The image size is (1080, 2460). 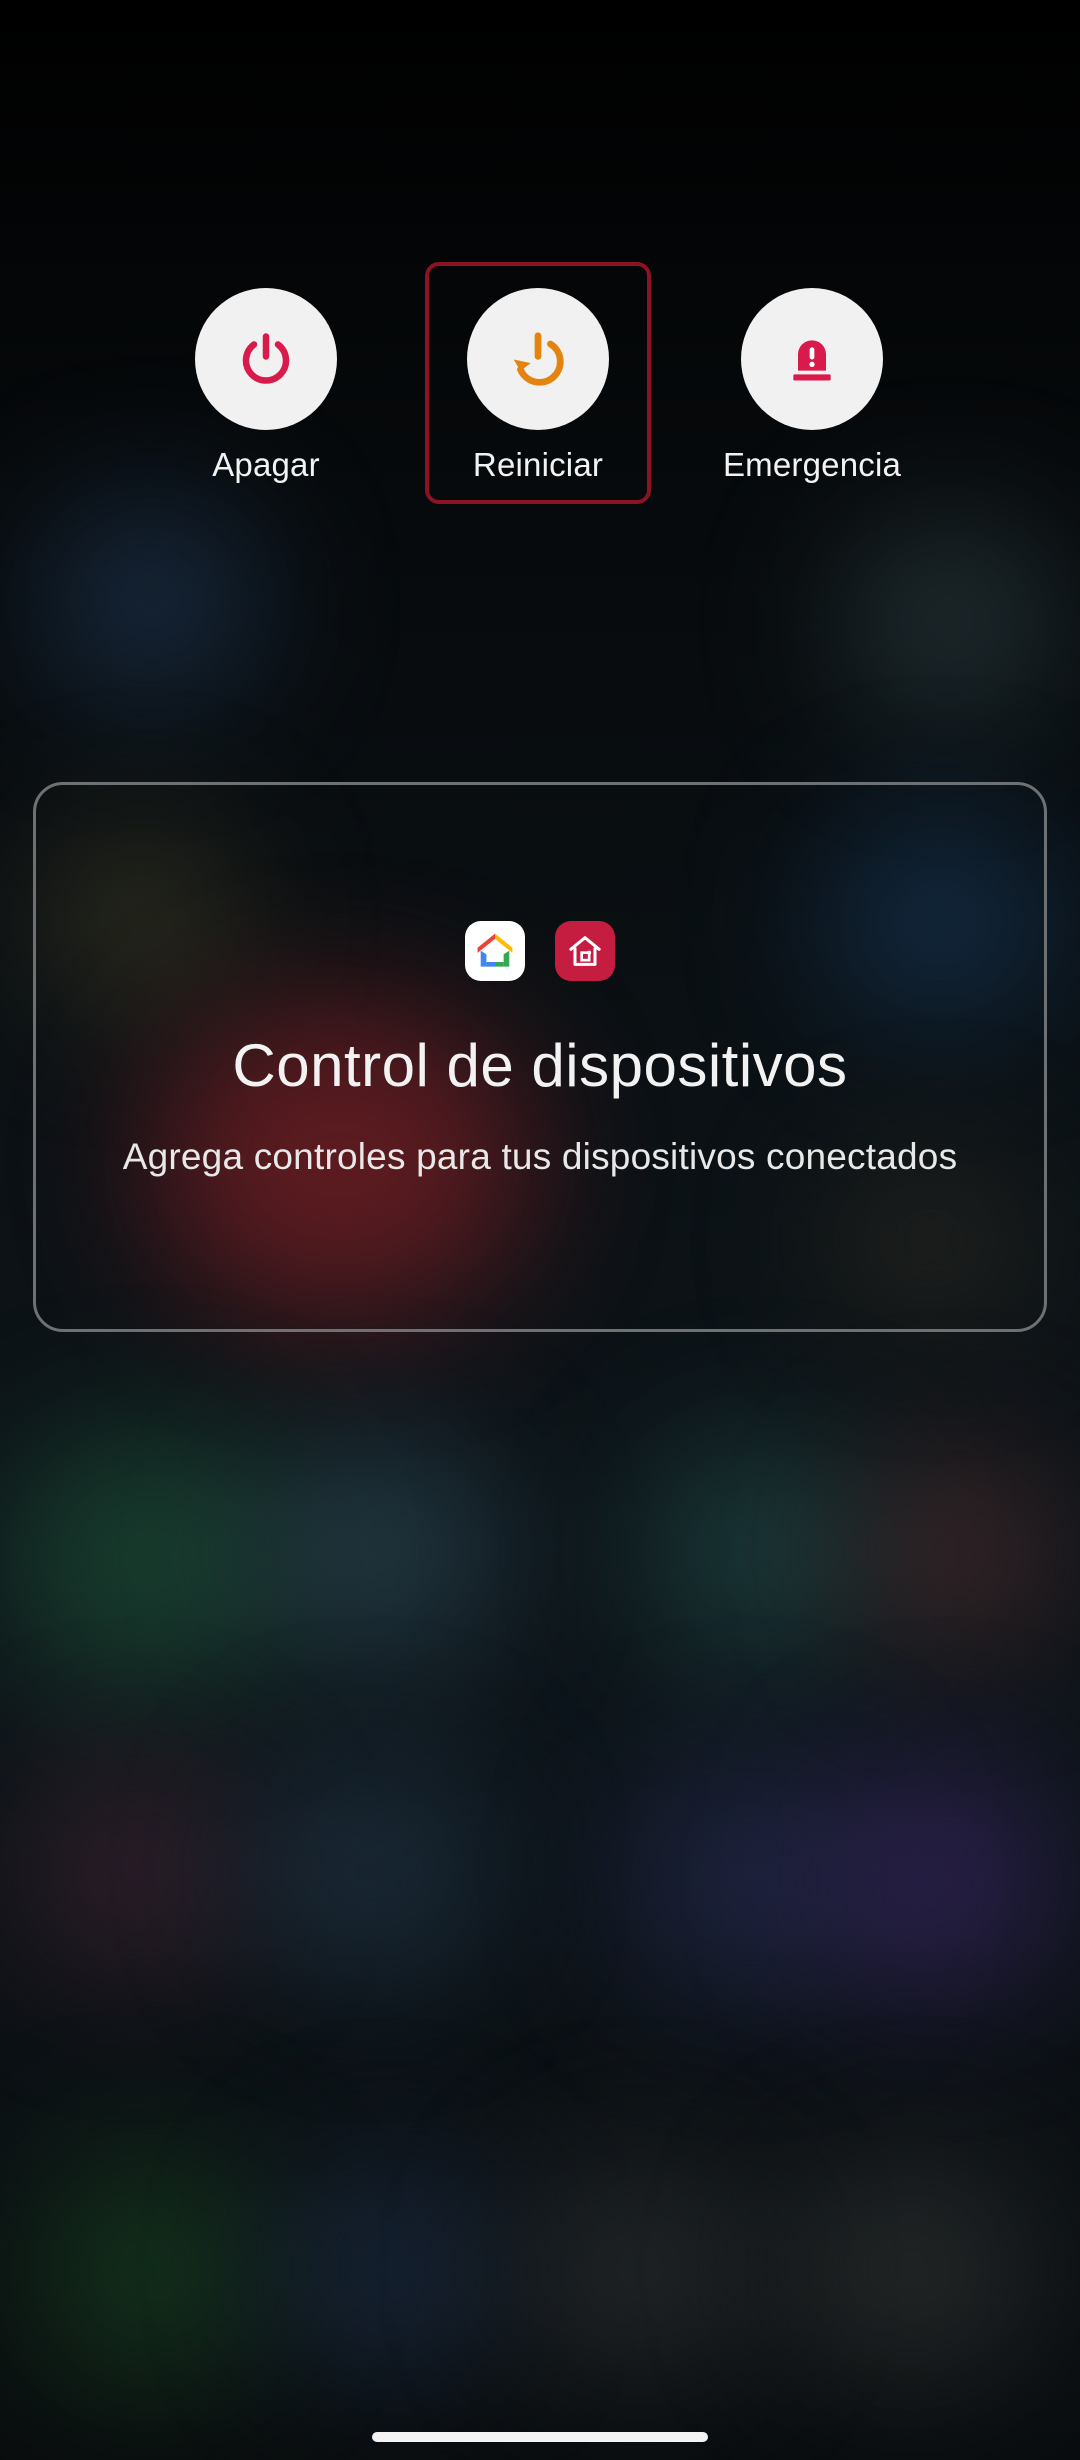 What do you see at coordinates (538, 464) in the screenshot?
I see `restart-label: Reiniciar` at bounding box center [538, 464].